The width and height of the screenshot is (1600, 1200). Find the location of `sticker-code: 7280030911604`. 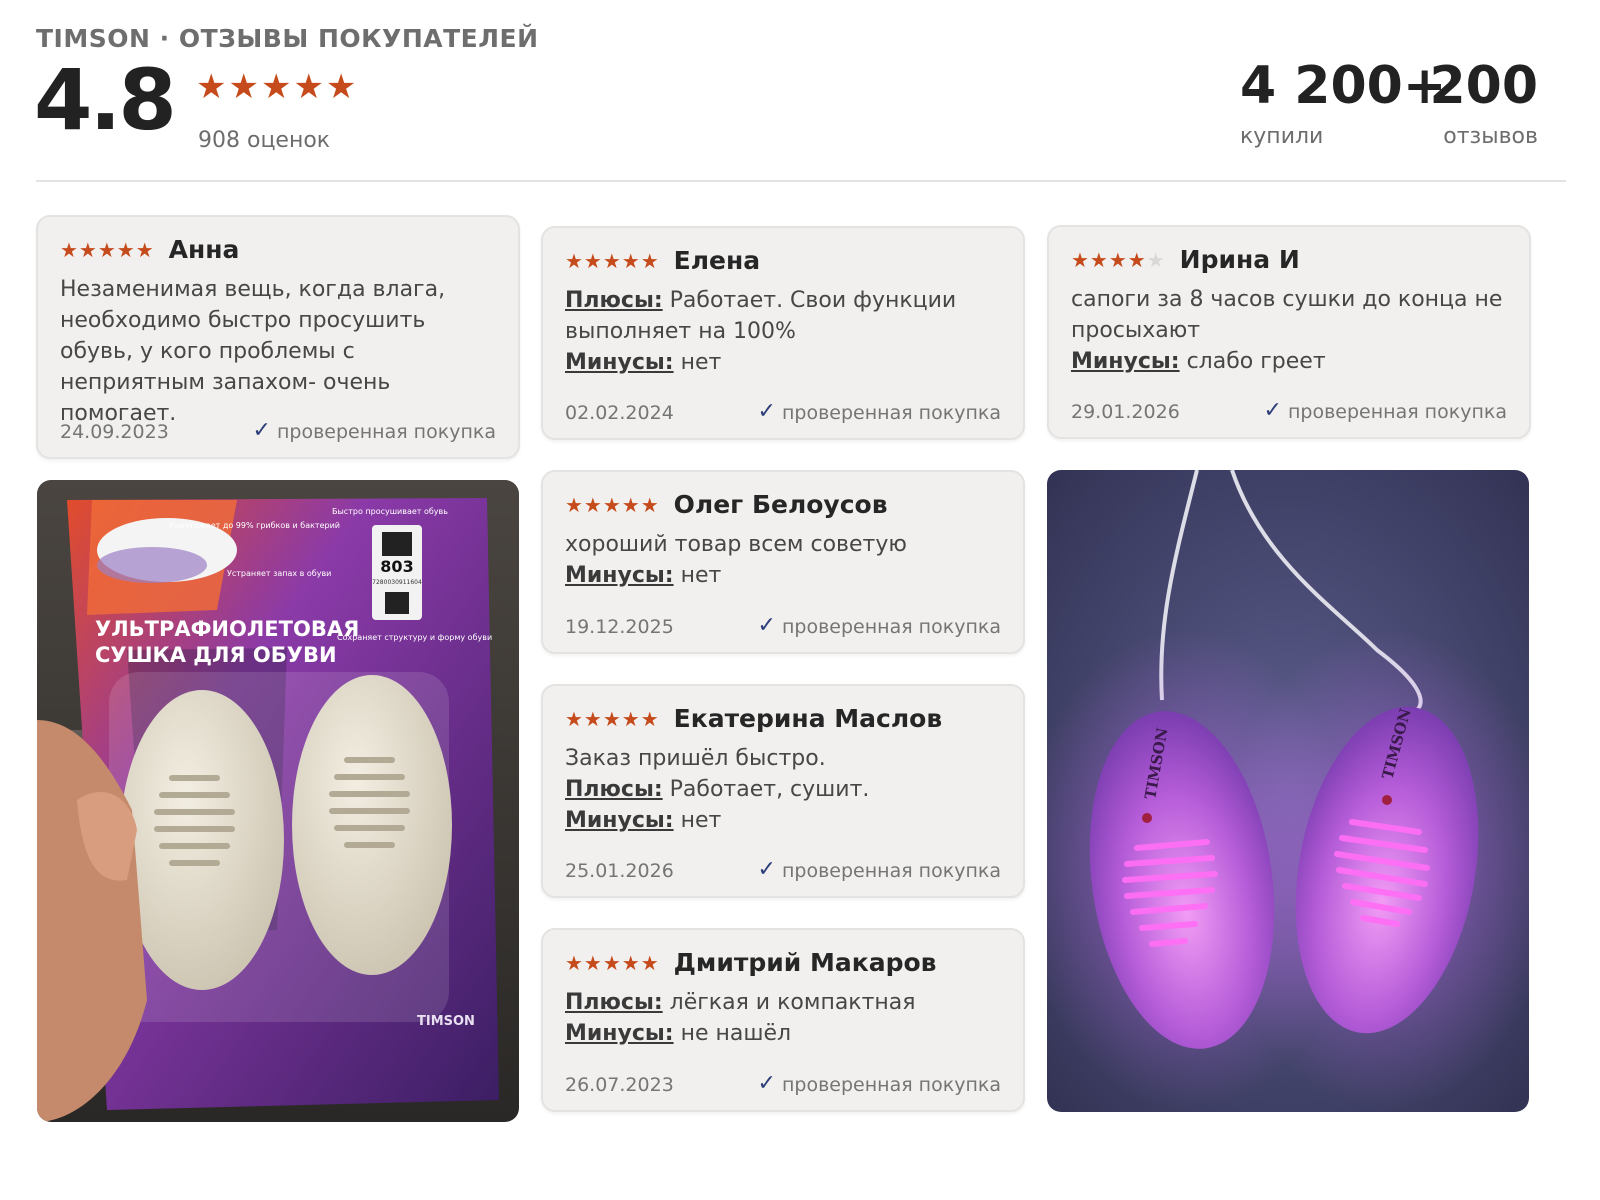

sticker-code: 7280030911604 is located at coordinates (397, 582).